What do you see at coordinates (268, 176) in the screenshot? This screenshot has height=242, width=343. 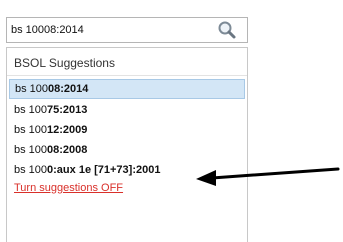 I see `annotation-arrow-icon` at bounding box center [268, 176].